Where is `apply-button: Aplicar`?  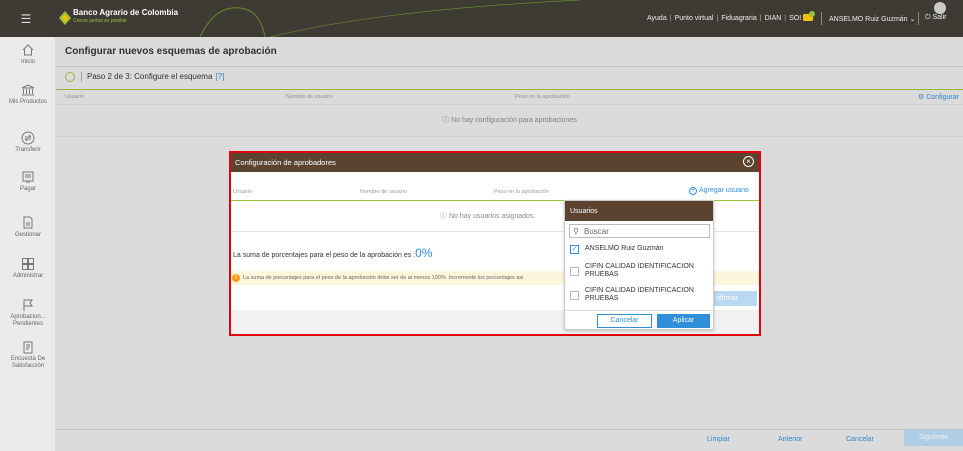 apply-button: Aplicar is located at coordinates (683, 321).